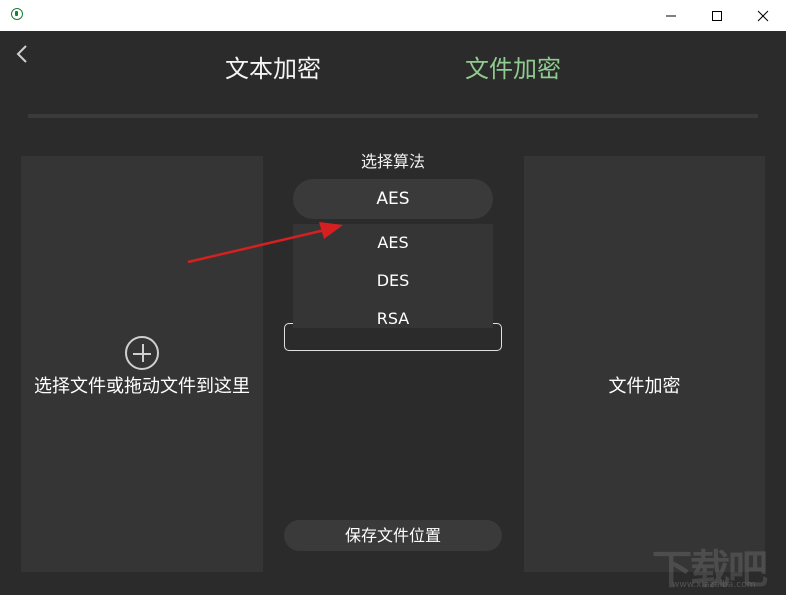 The width and height of the screenshot is (786, 595). I want to click on title-bar, so click(393, 15).